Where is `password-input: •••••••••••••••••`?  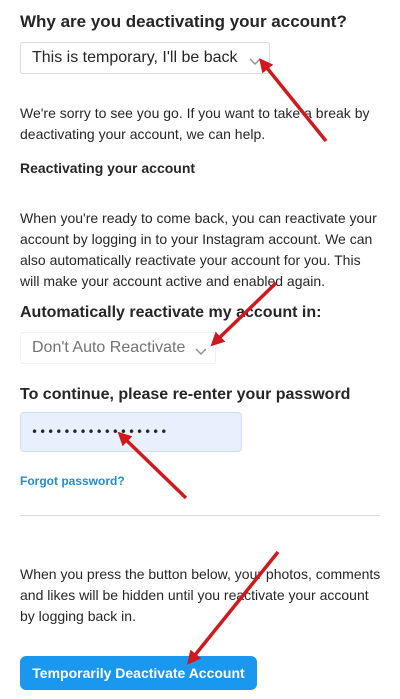
password-input: ••••••••••••••••• is located at coordinates (131, 432).